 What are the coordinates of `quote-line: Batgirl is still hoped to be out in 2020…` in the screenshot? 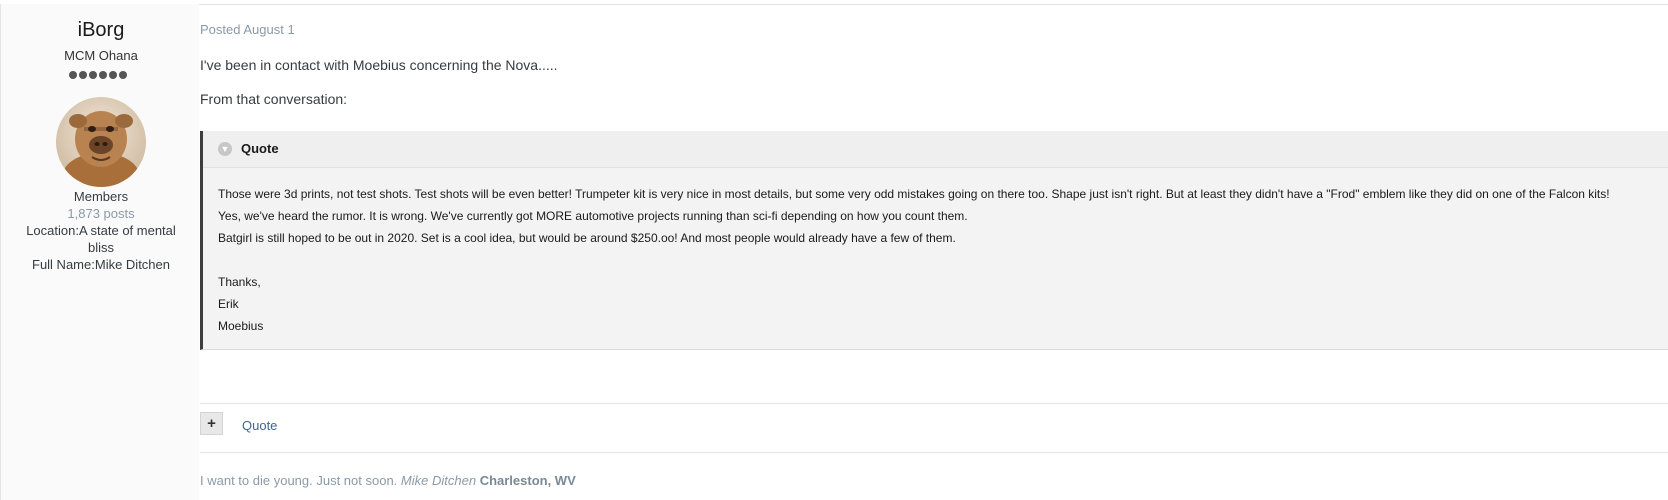 It's located at (587, 238).